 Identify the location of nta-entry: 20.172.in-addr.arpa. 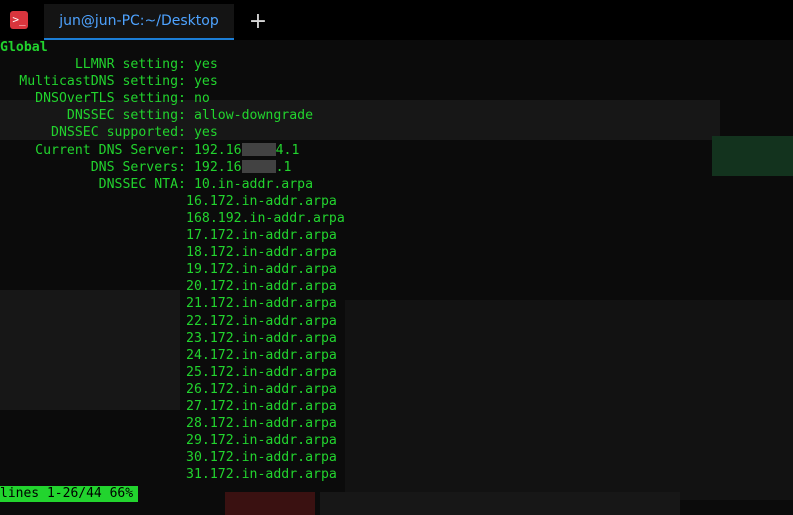
(261, 287).